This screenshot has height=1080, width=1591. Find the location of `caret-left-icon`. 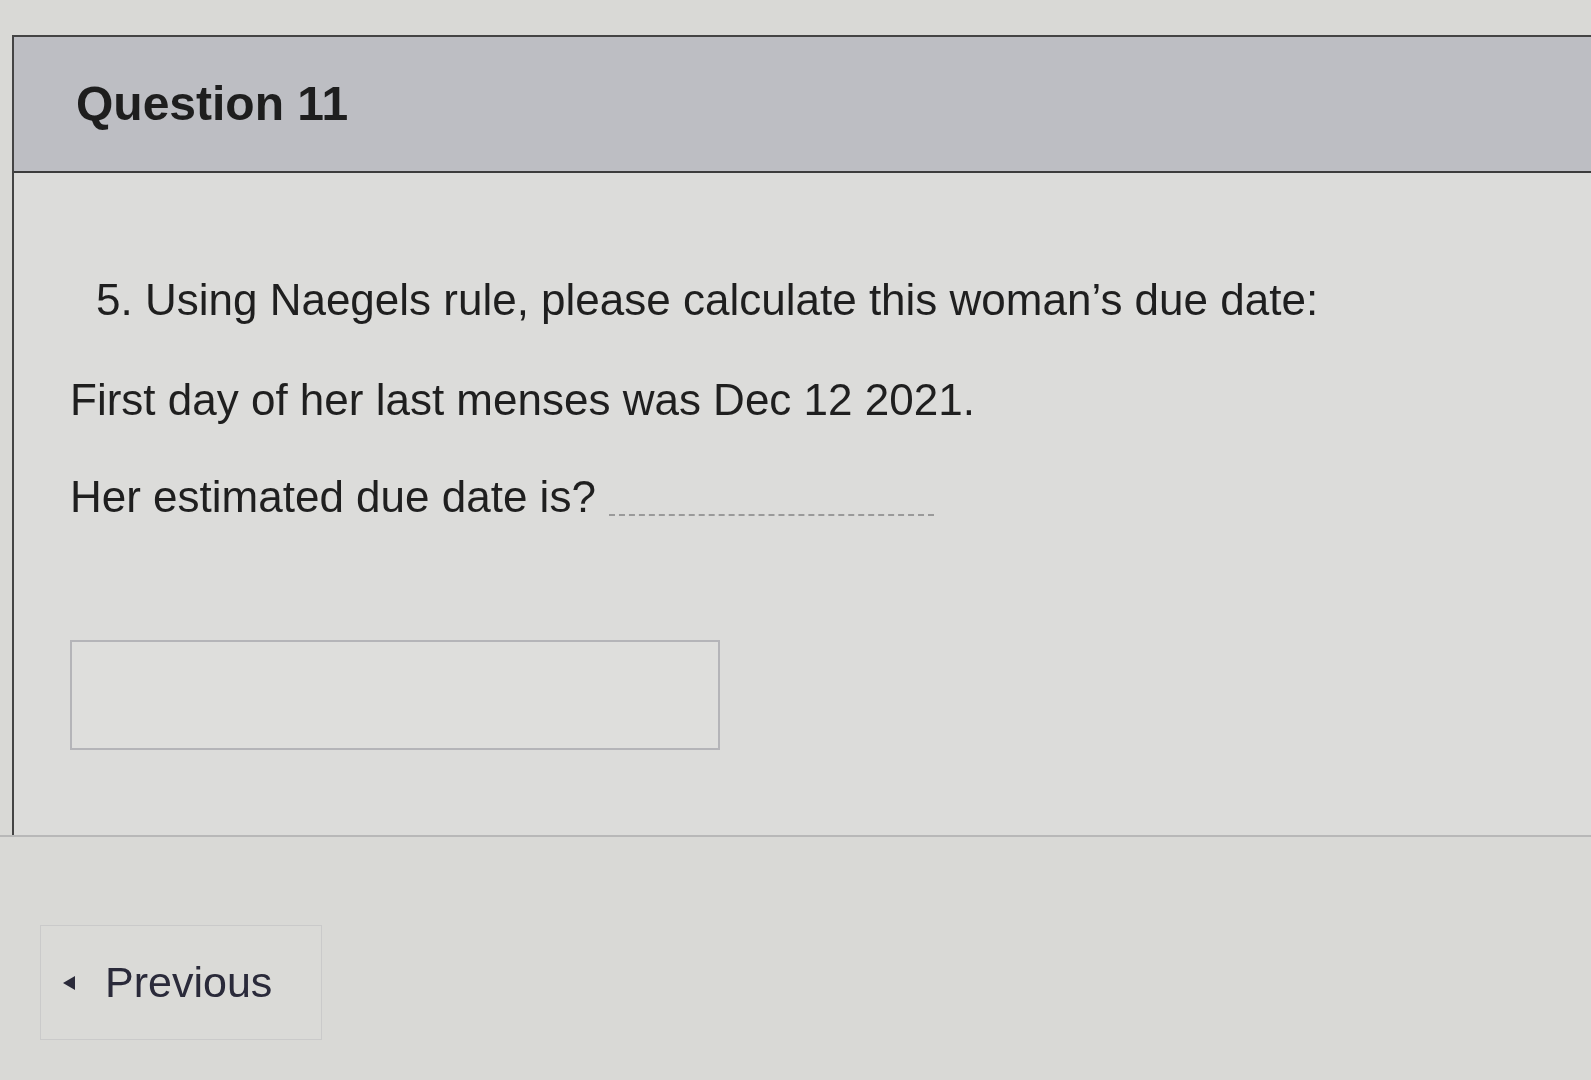

caret-left-icon is located at coordinates (69, 982).